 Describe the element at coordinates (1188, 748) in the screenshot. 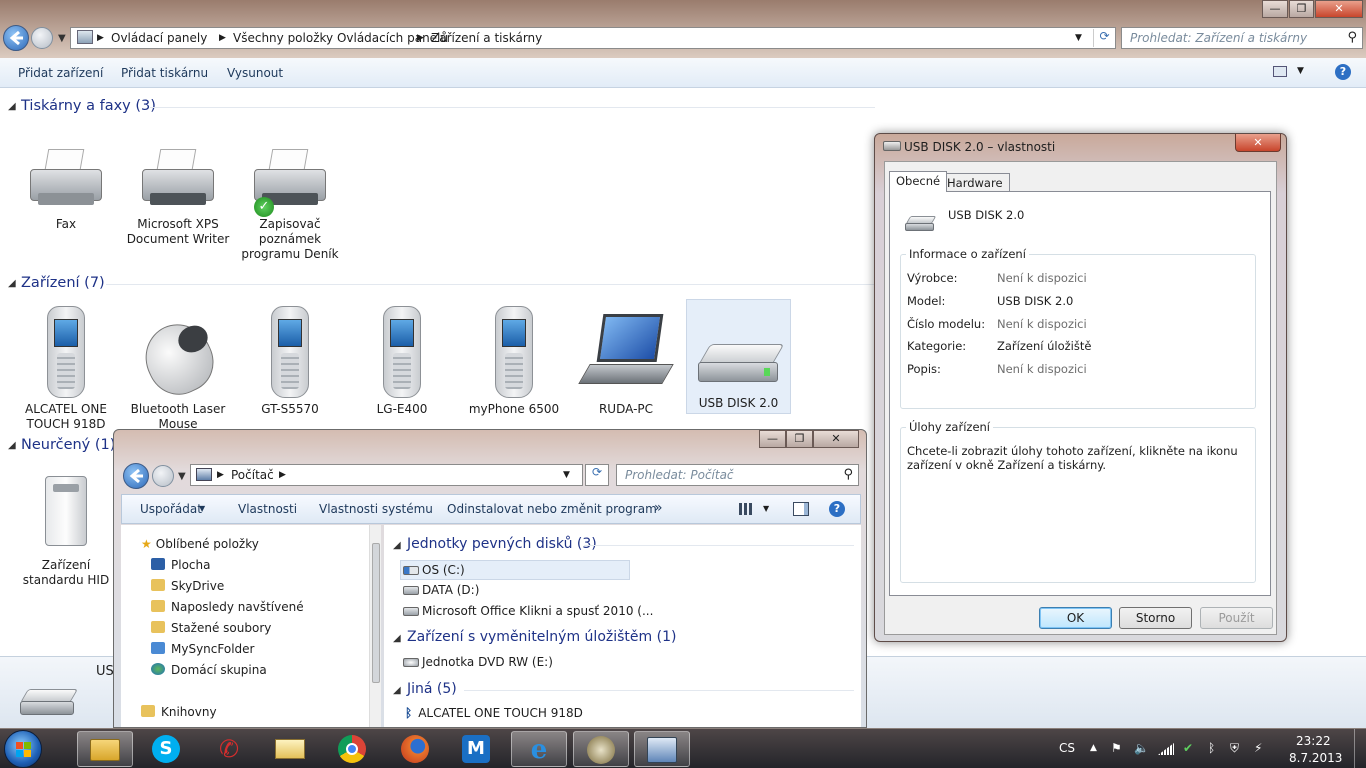

I see `sync-icon: ✔` at that location.